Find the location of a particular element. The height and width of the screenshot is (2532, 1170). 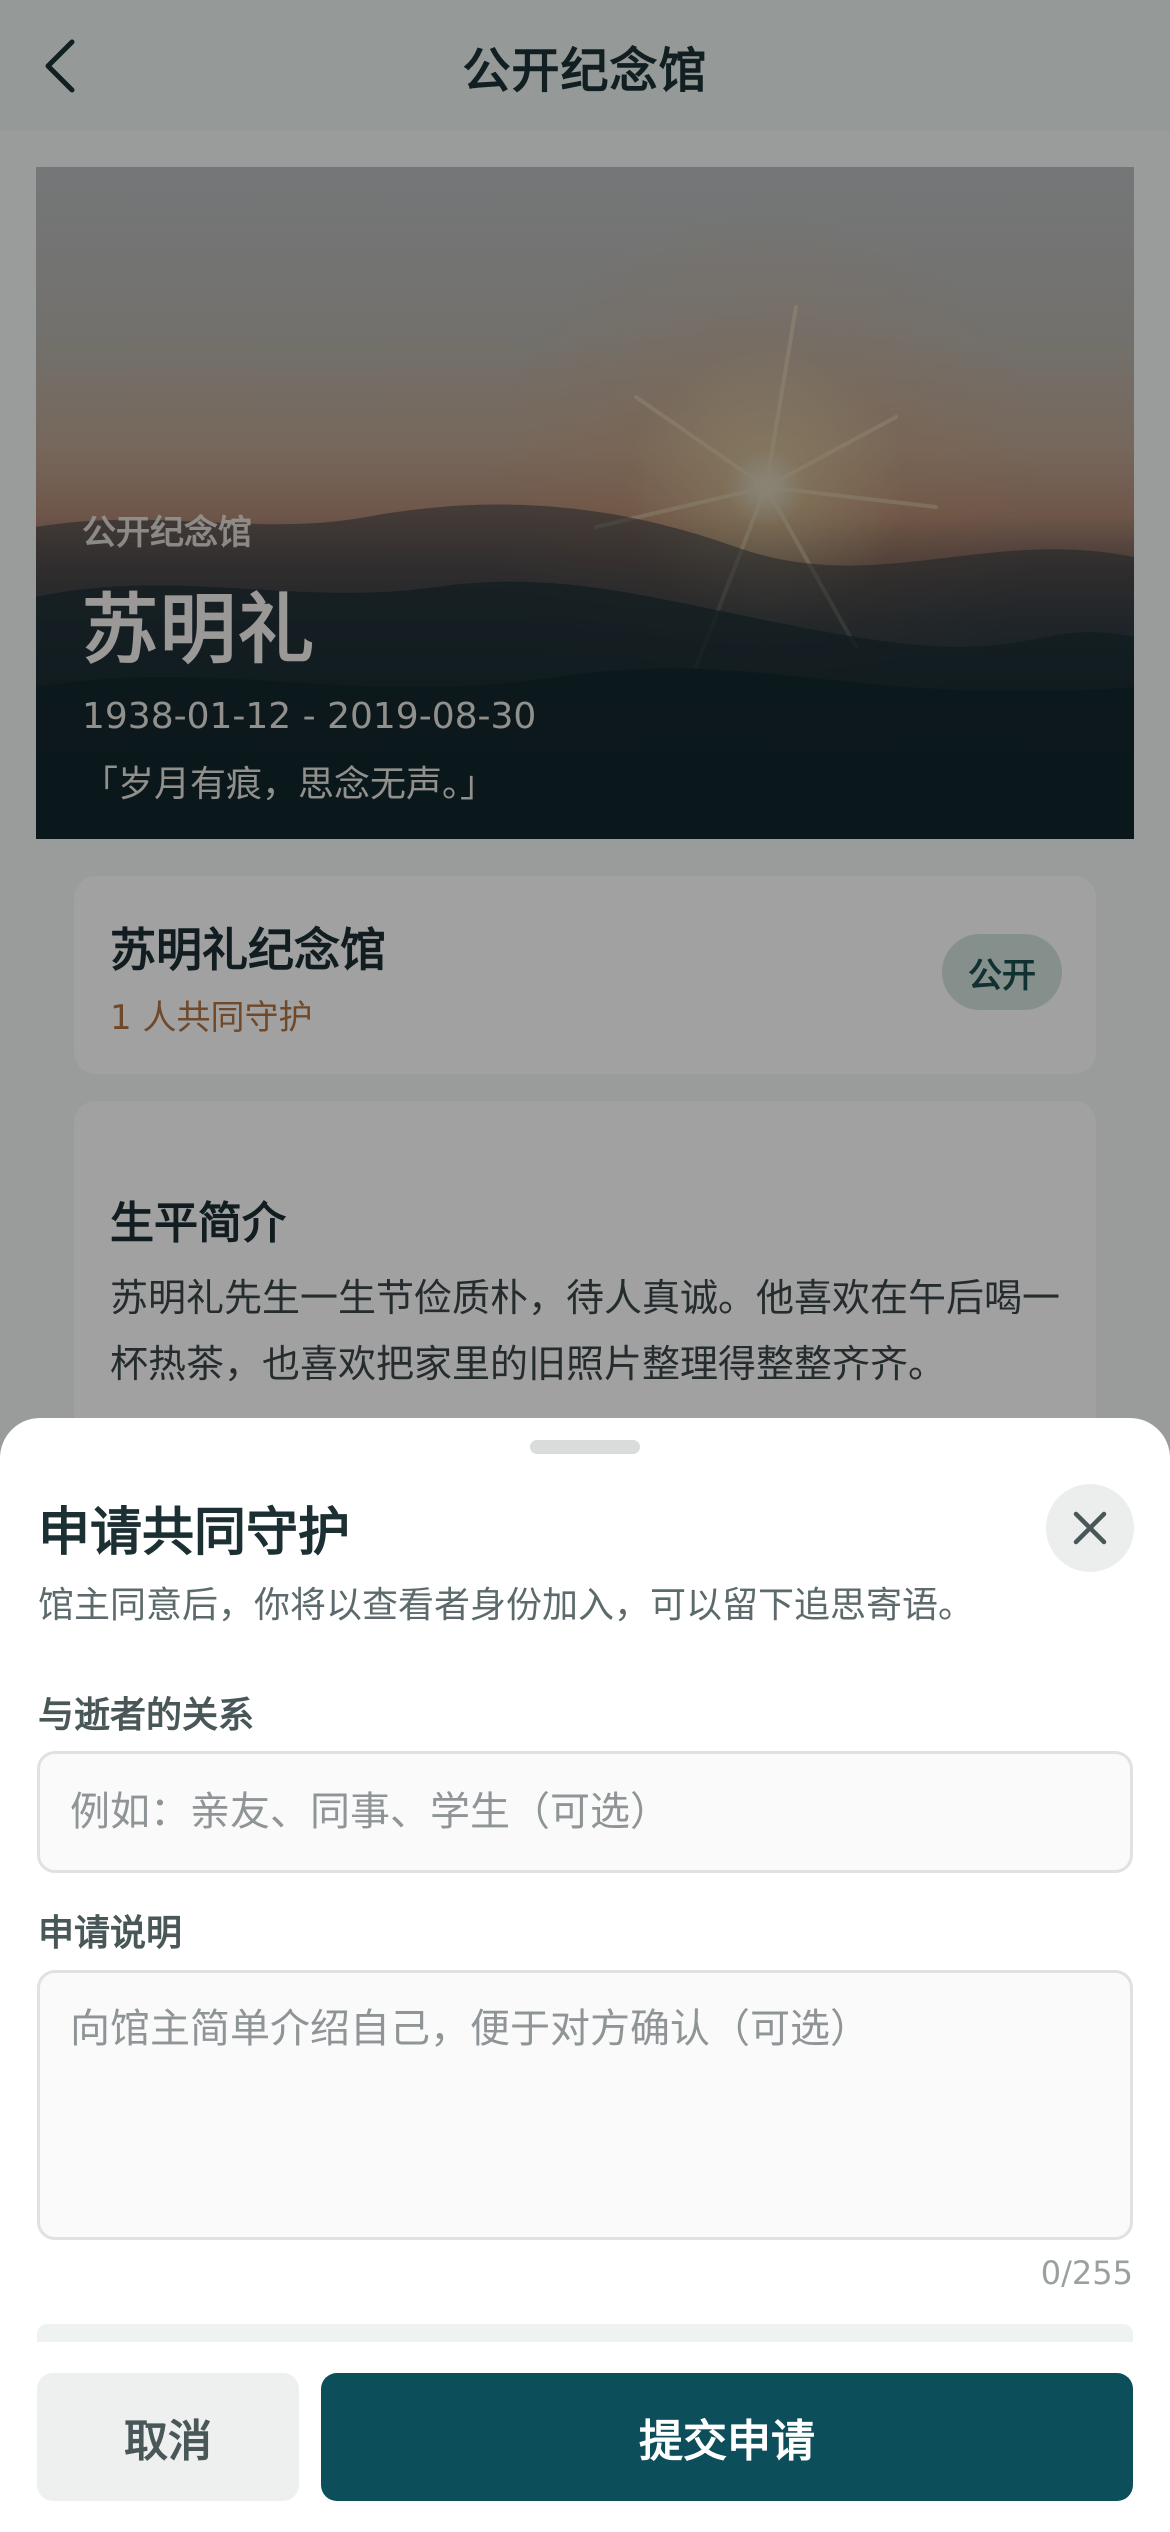

close-button is located at coordinates (1090, 1528).